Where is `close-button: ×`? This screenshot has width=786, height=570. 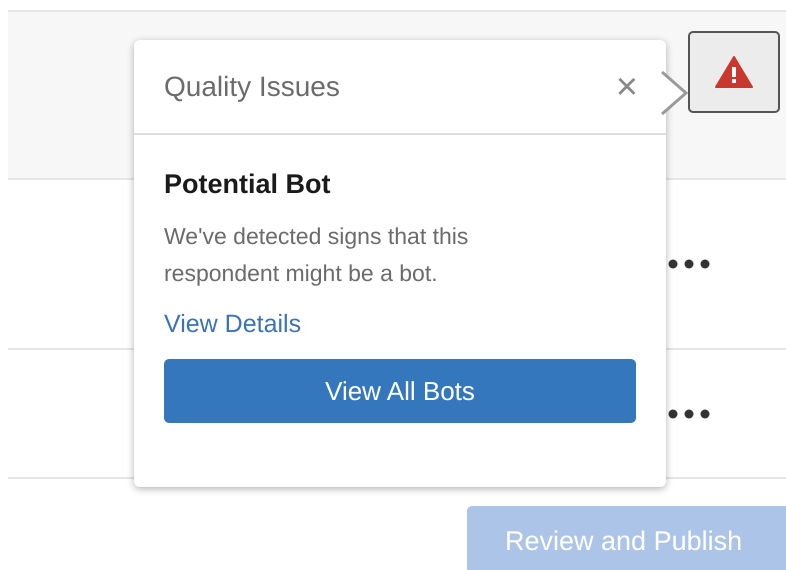
close-button: × is located at coordinates (627, 87).